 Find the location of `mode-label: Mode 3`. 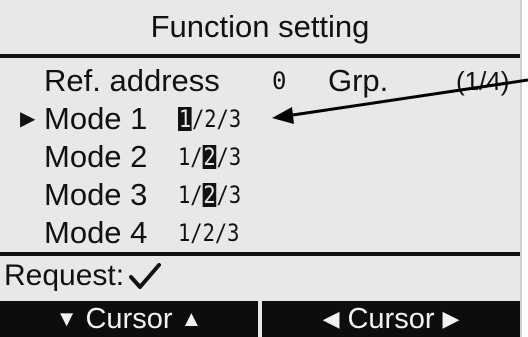

mode-label: Mode 3 is located at coordinates (96, 194).